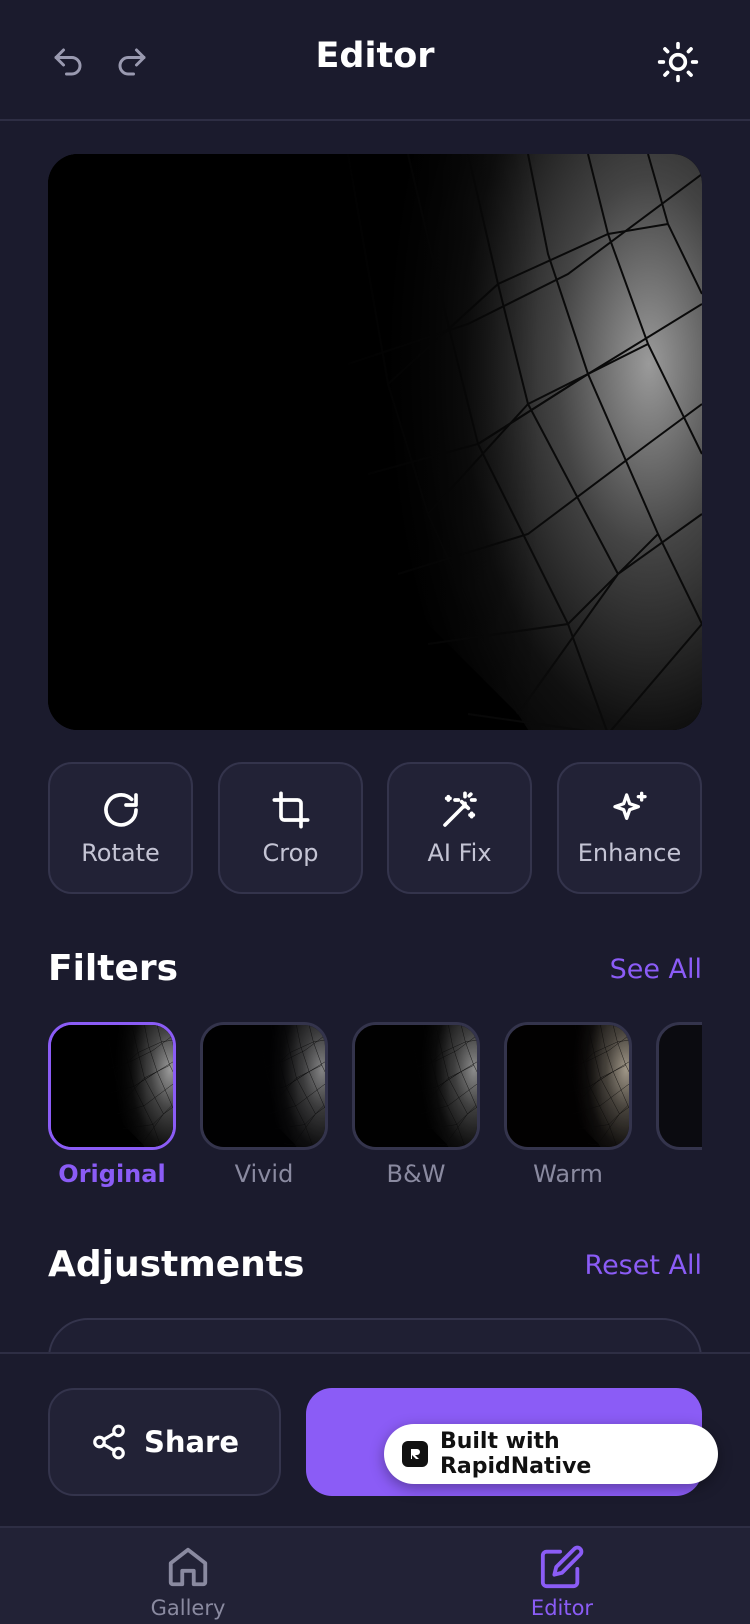  I want to click on nav-label-gallery: Gallery, so click(188, 1608).